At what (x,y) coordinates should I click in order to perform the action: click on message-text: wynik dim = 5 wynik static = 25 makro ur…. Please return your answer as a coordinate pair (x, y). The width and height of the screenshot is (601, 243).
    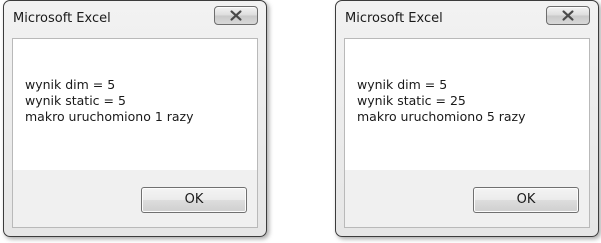
    Looking at the image, I should click on (441, 101).